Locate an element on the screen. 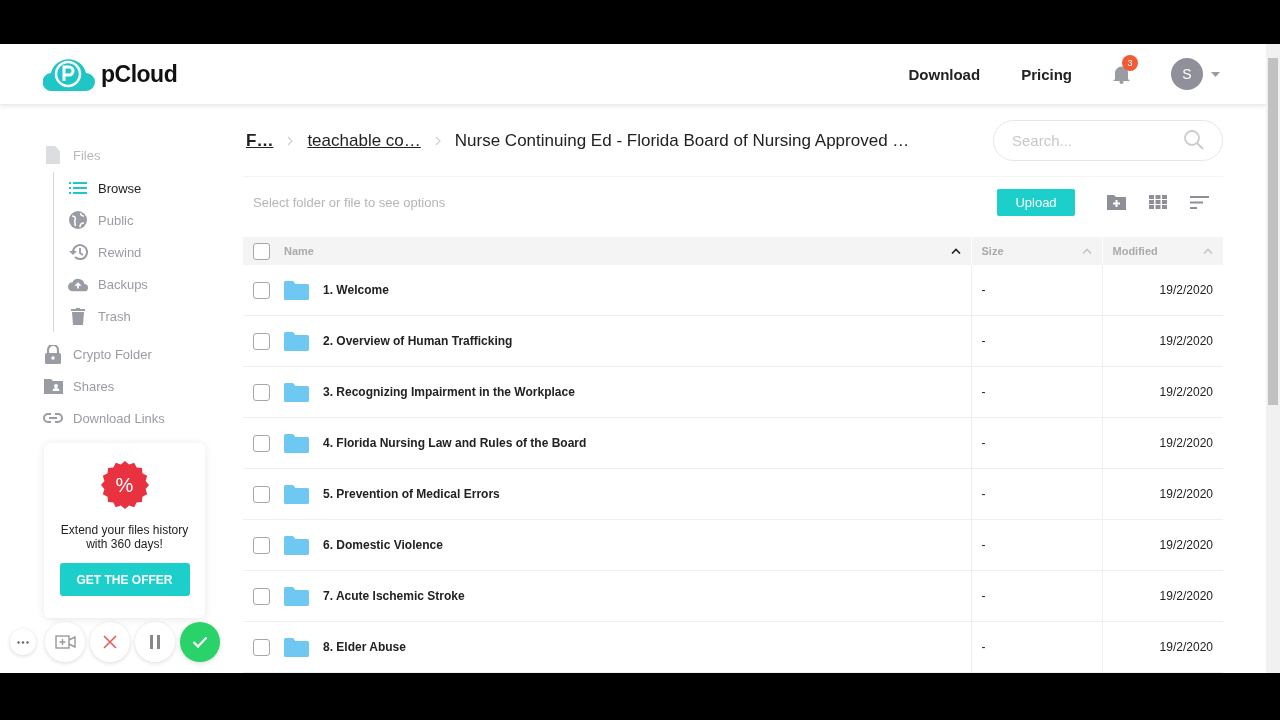  folder-name: 4. Florida Nursing Law and Rules of the Board is located at coordinates (455, 443).